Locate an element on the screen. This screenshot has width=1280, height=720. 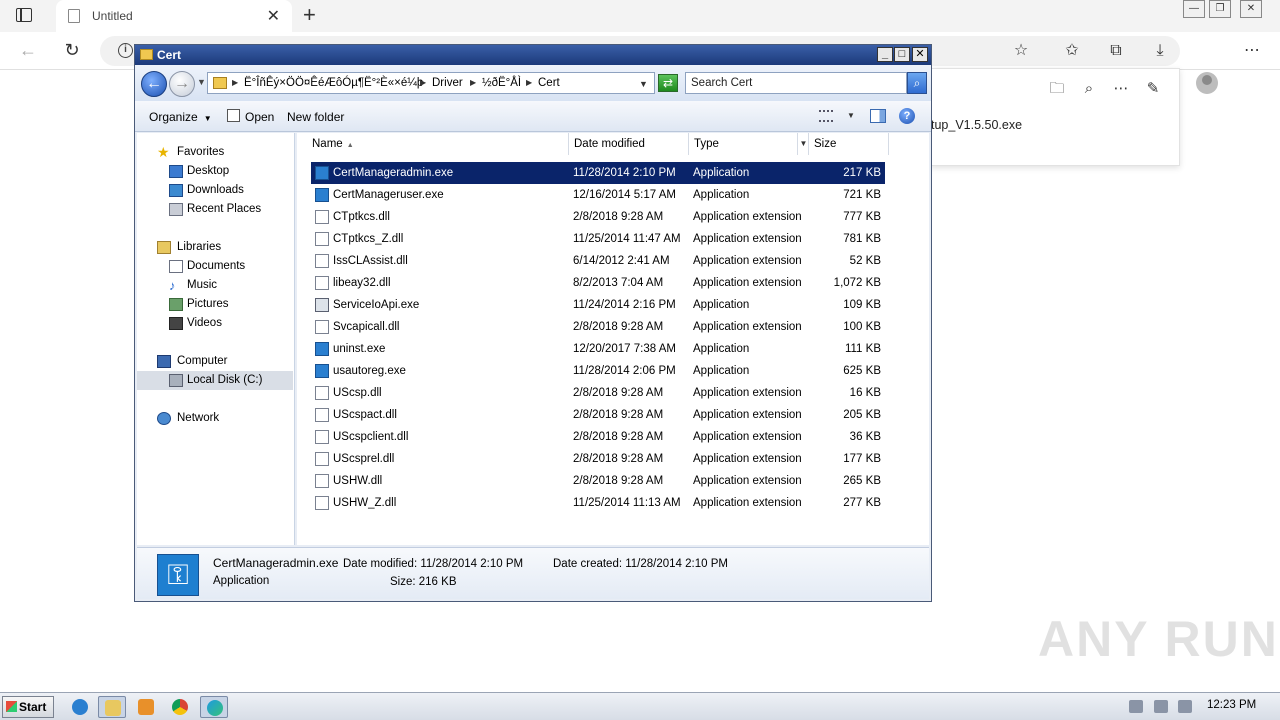
refresh-button: ⇄ is located at coordinates (668, 83).